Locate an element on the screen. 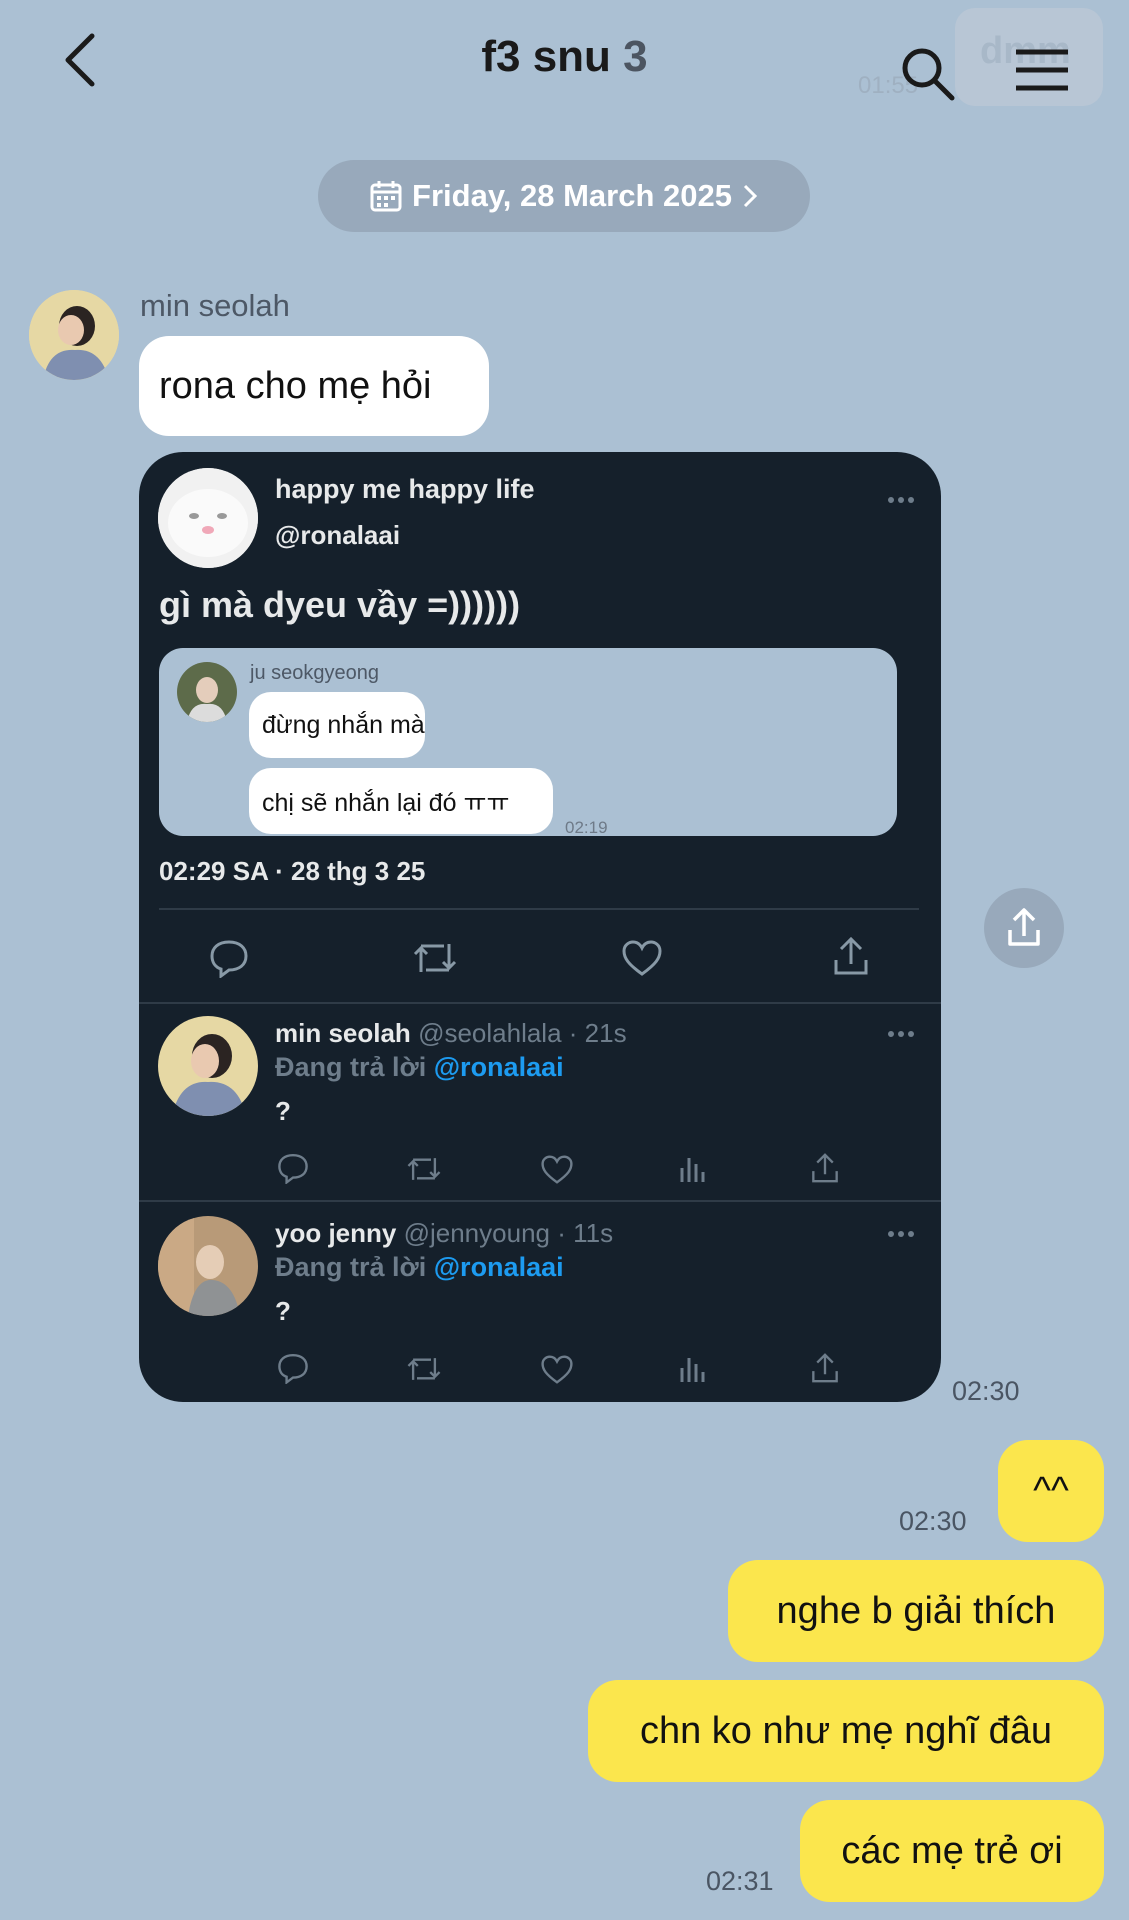 This screenshot has width=1129, height=1920. message-text: ^^ is located at coordinates (1051, 1490).